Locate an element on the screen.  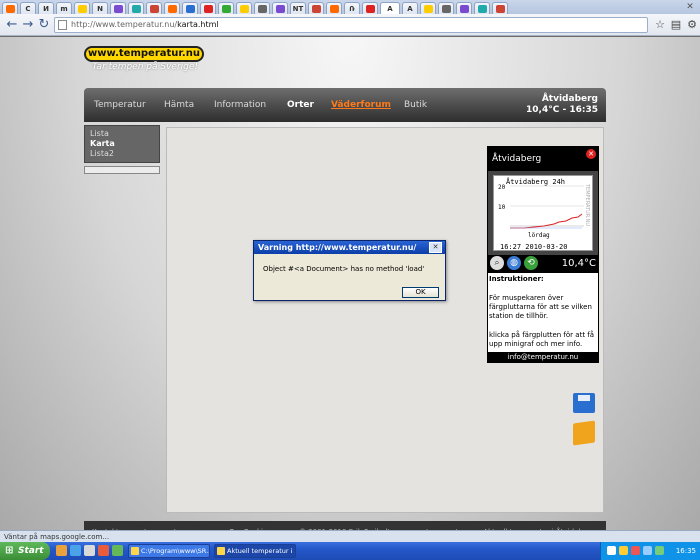
subnav-lista2: Lista2 is located at coordinates (122, 154).